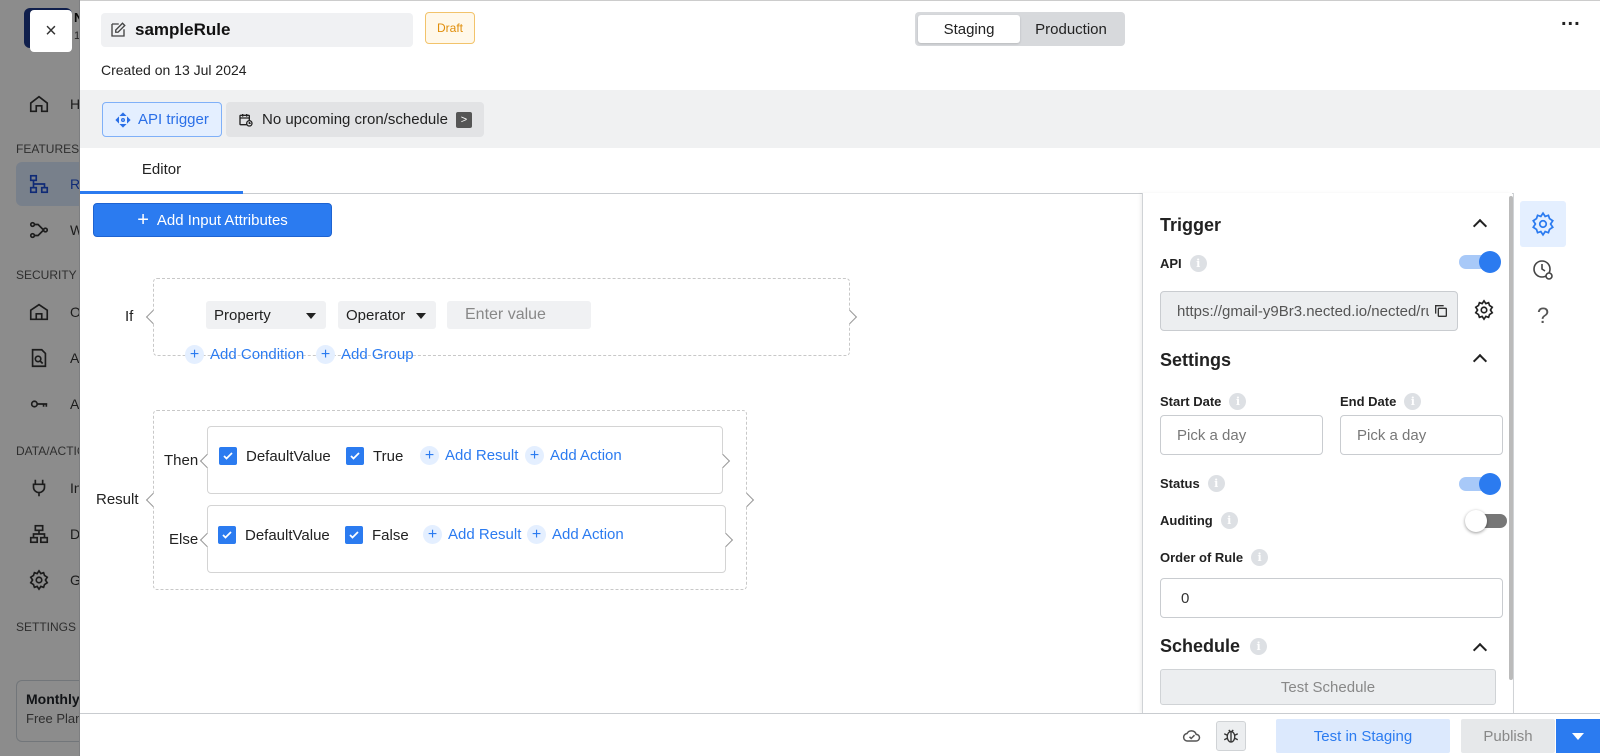 The width and height of the screenshot is (1600, 756). What do you see at coordinates (519, 315) in the screenshot?
I see `condition-value-input` at bounding box center [519, 315].